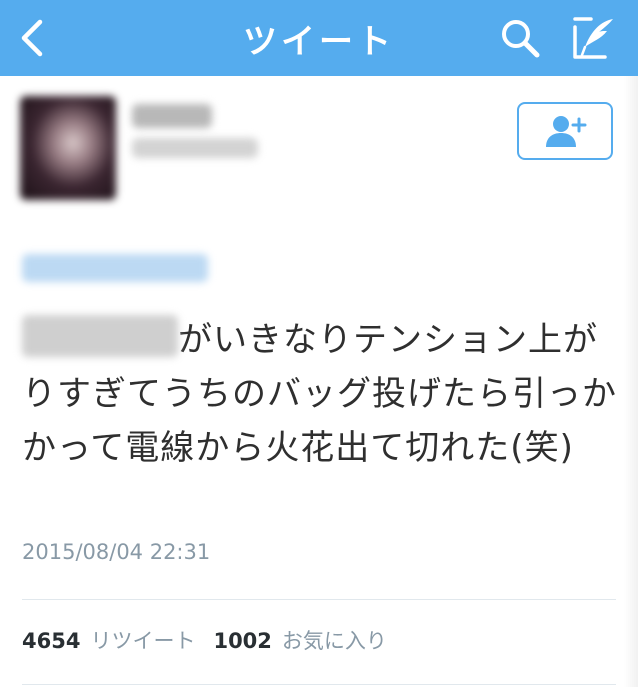  I want to click on tweet-stats: 4654 リツイート 1002 お気に入り, so click(204, 640).